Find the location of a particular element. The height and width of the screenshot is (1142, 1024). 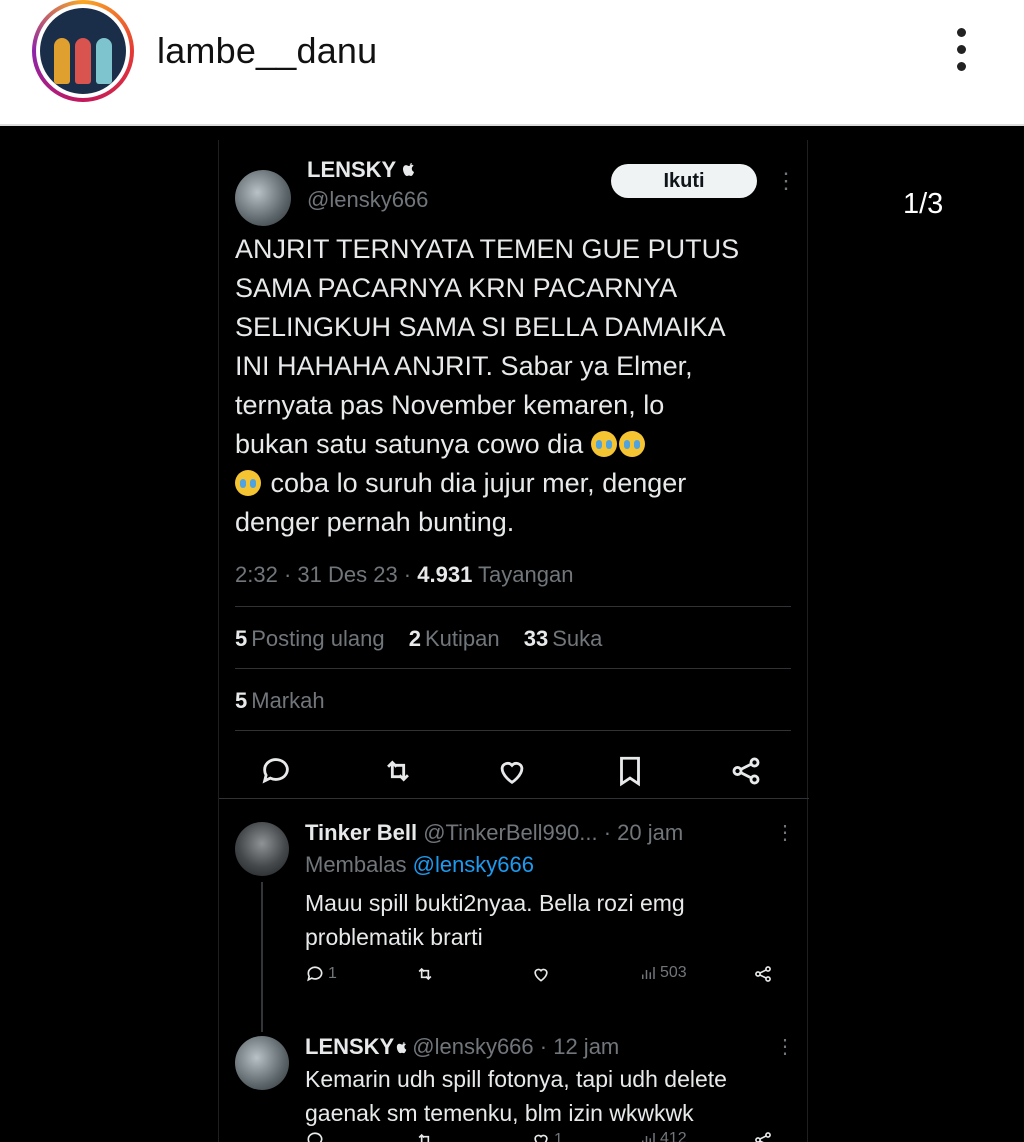

like-icon: 1 is located at coordinates (547, 1136).